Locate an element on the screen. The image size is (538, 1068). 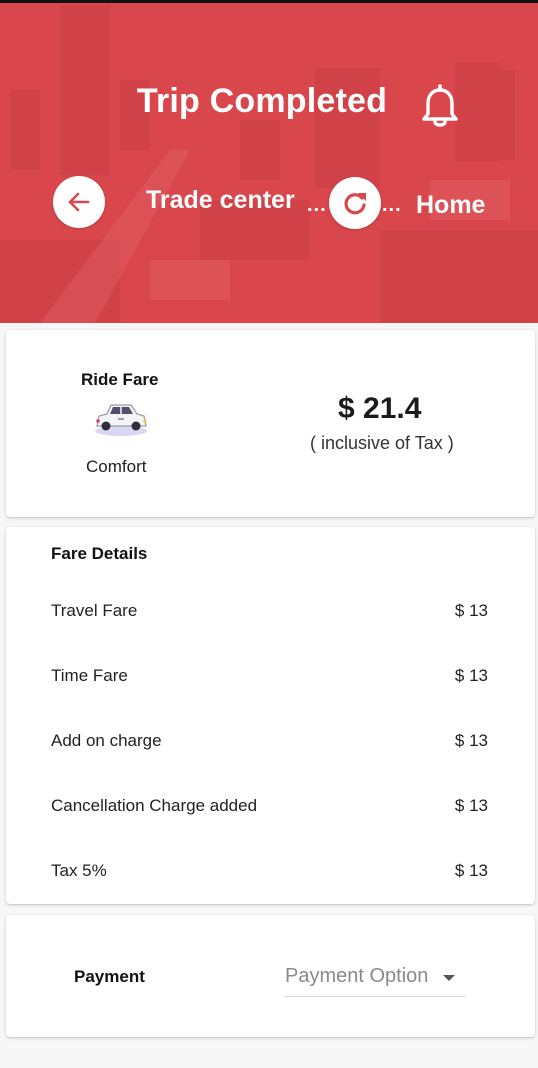
payment-card: Payment Payment Option is located at coordinates (270, 976).